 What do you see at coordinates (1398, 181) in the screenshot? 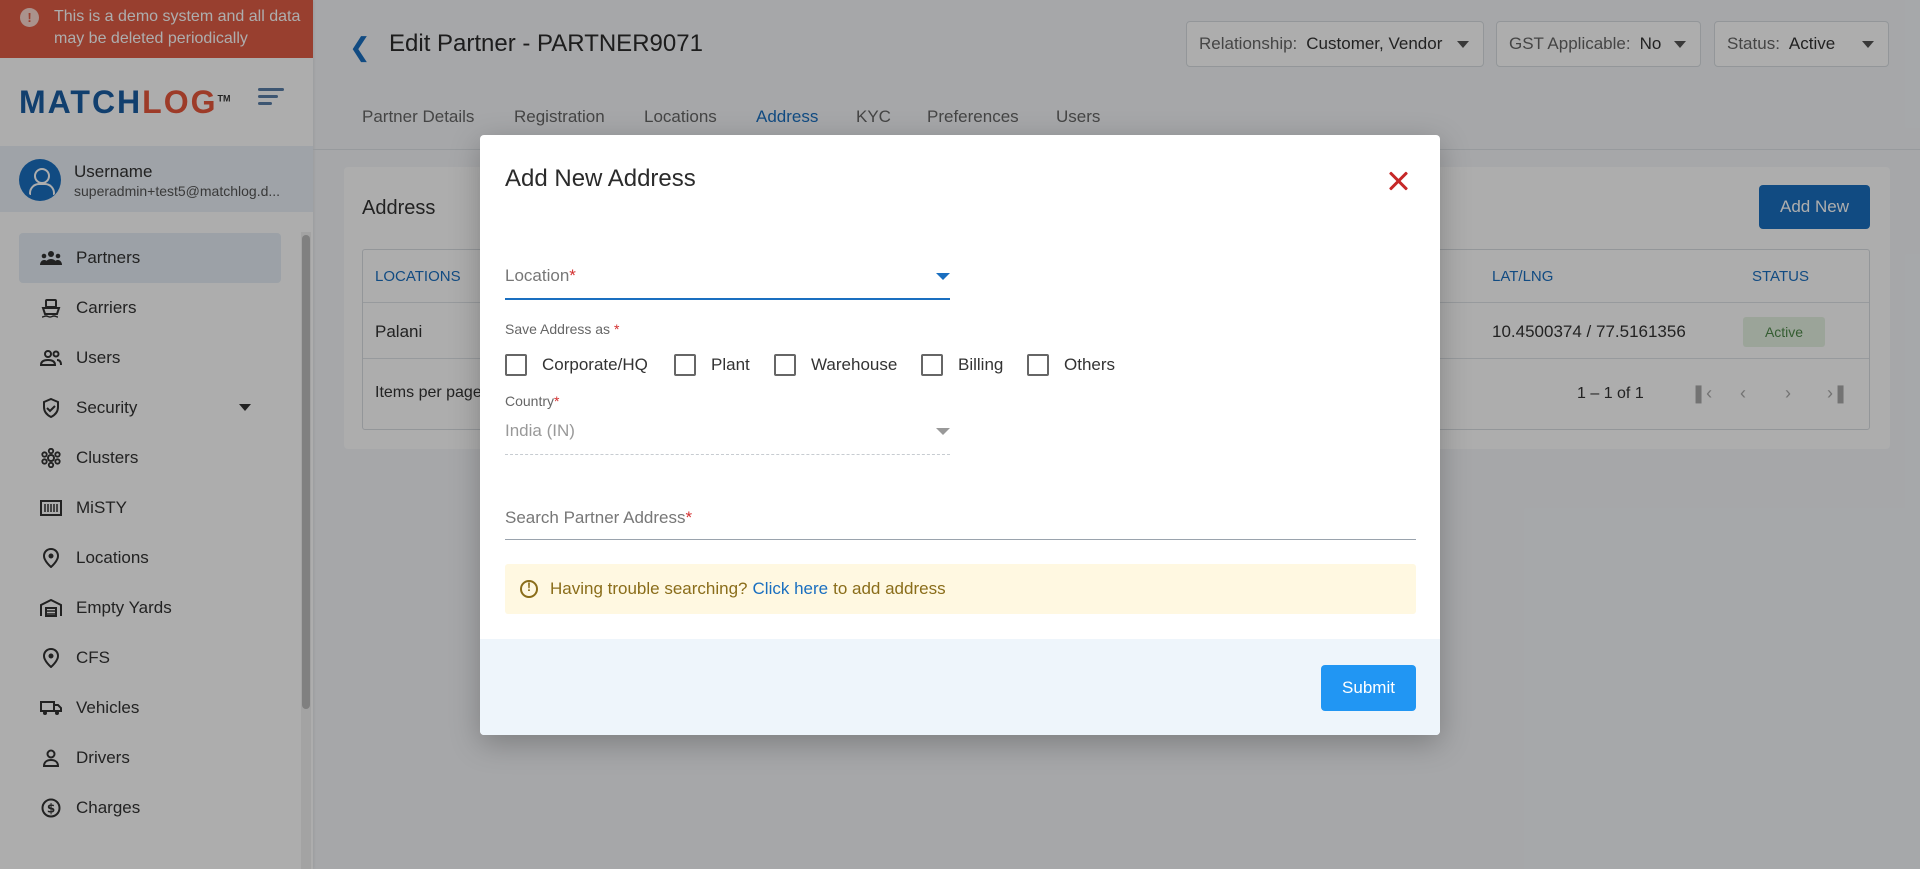
I see `close-icon` at bounding box center [1398, 181].